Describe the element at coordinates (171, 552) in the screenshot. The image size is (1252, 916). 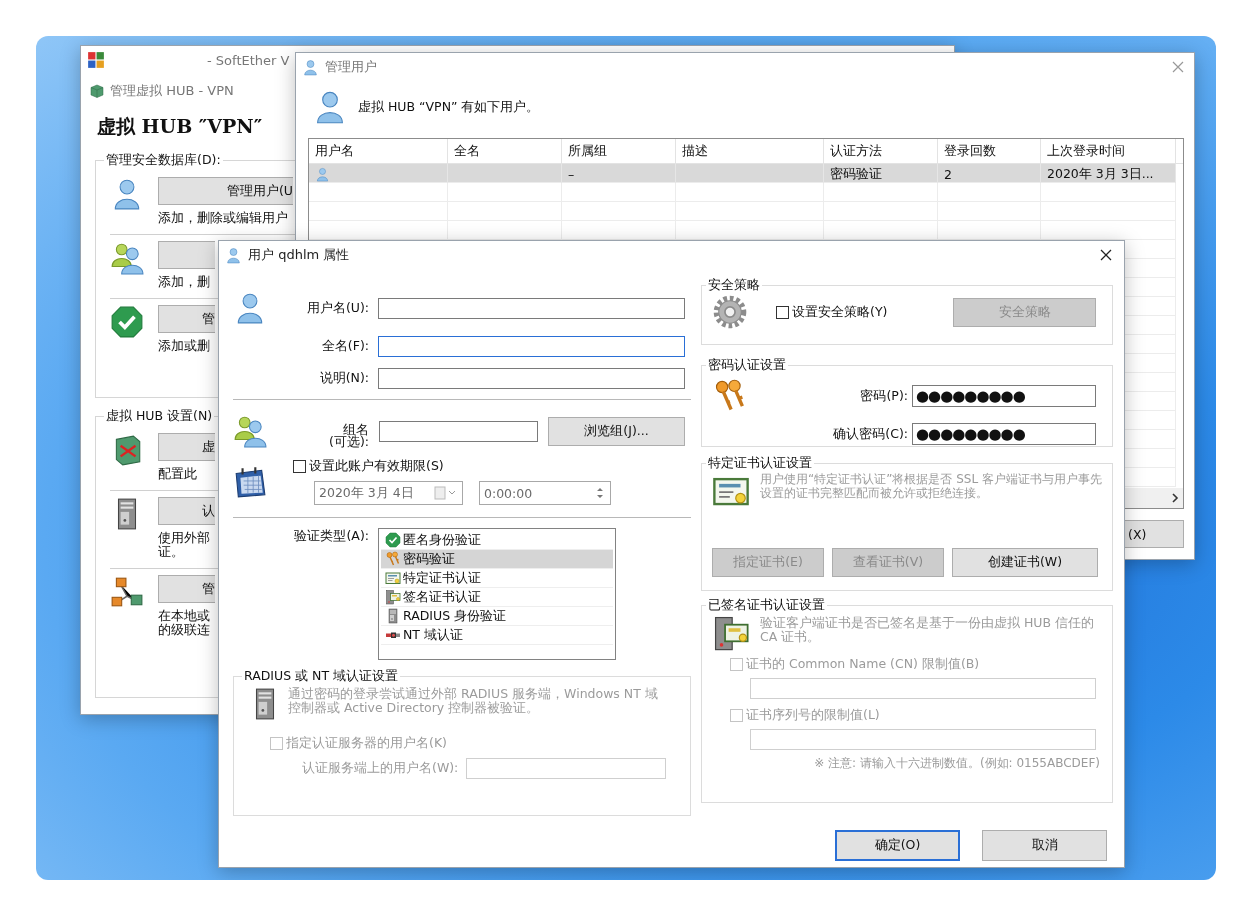
I see `hub-action-note: 证。` at that location.